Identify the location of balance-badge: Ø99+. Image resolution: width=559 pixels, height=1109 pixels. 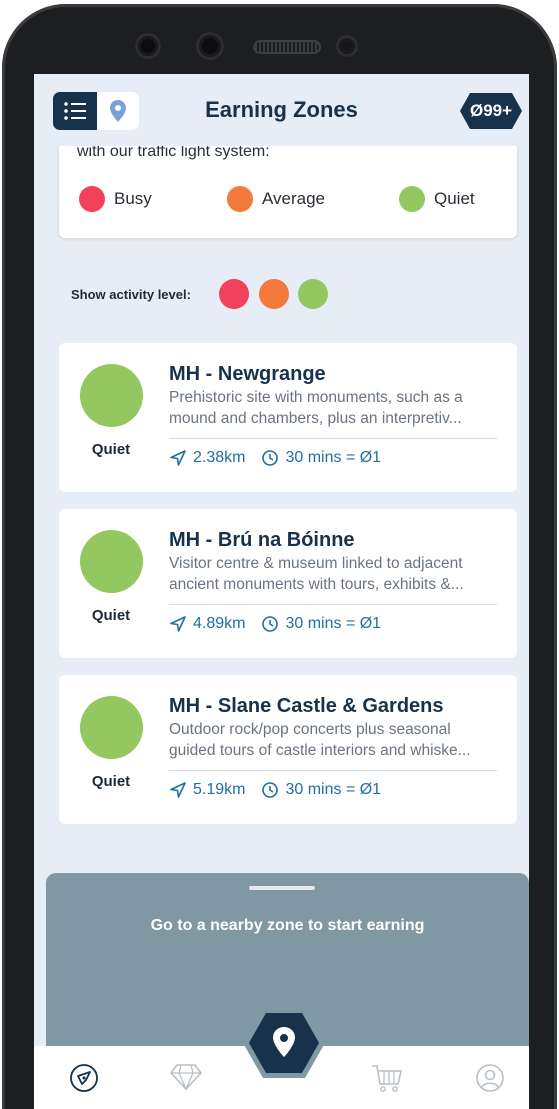
(491, 111).